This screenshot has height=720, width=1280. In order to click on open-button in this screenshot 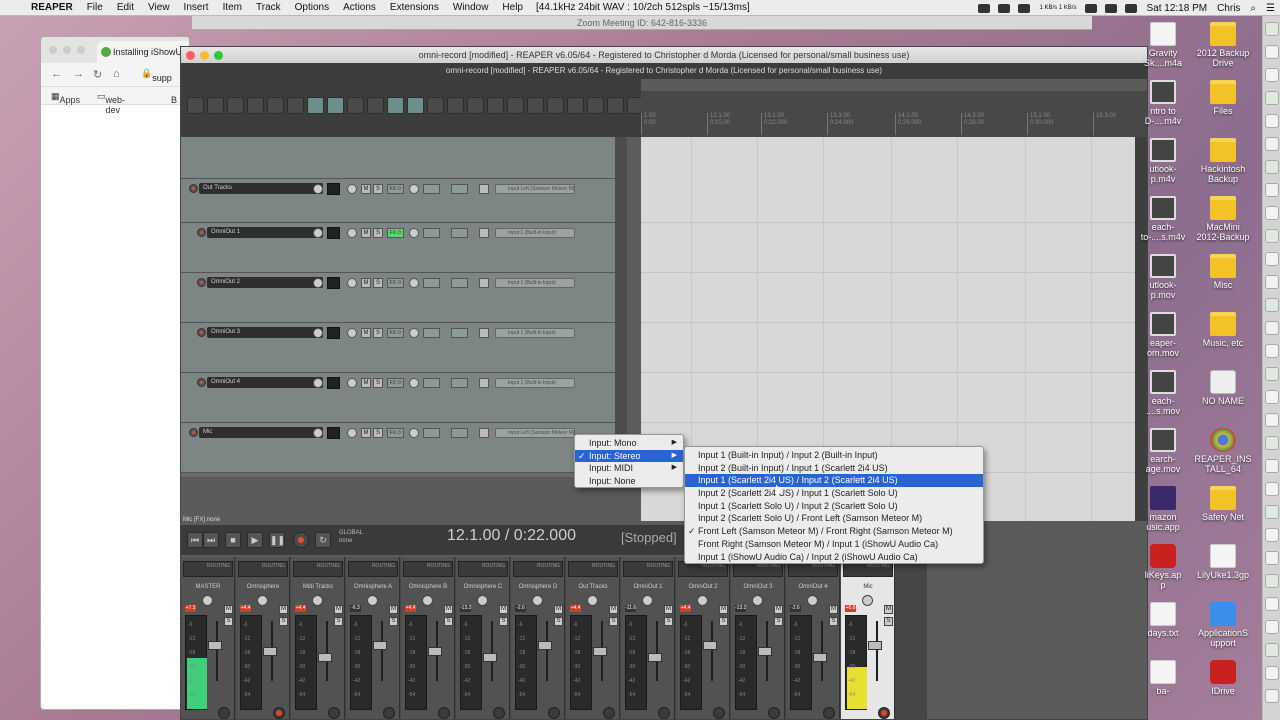, I will do `click(255, 105)`.